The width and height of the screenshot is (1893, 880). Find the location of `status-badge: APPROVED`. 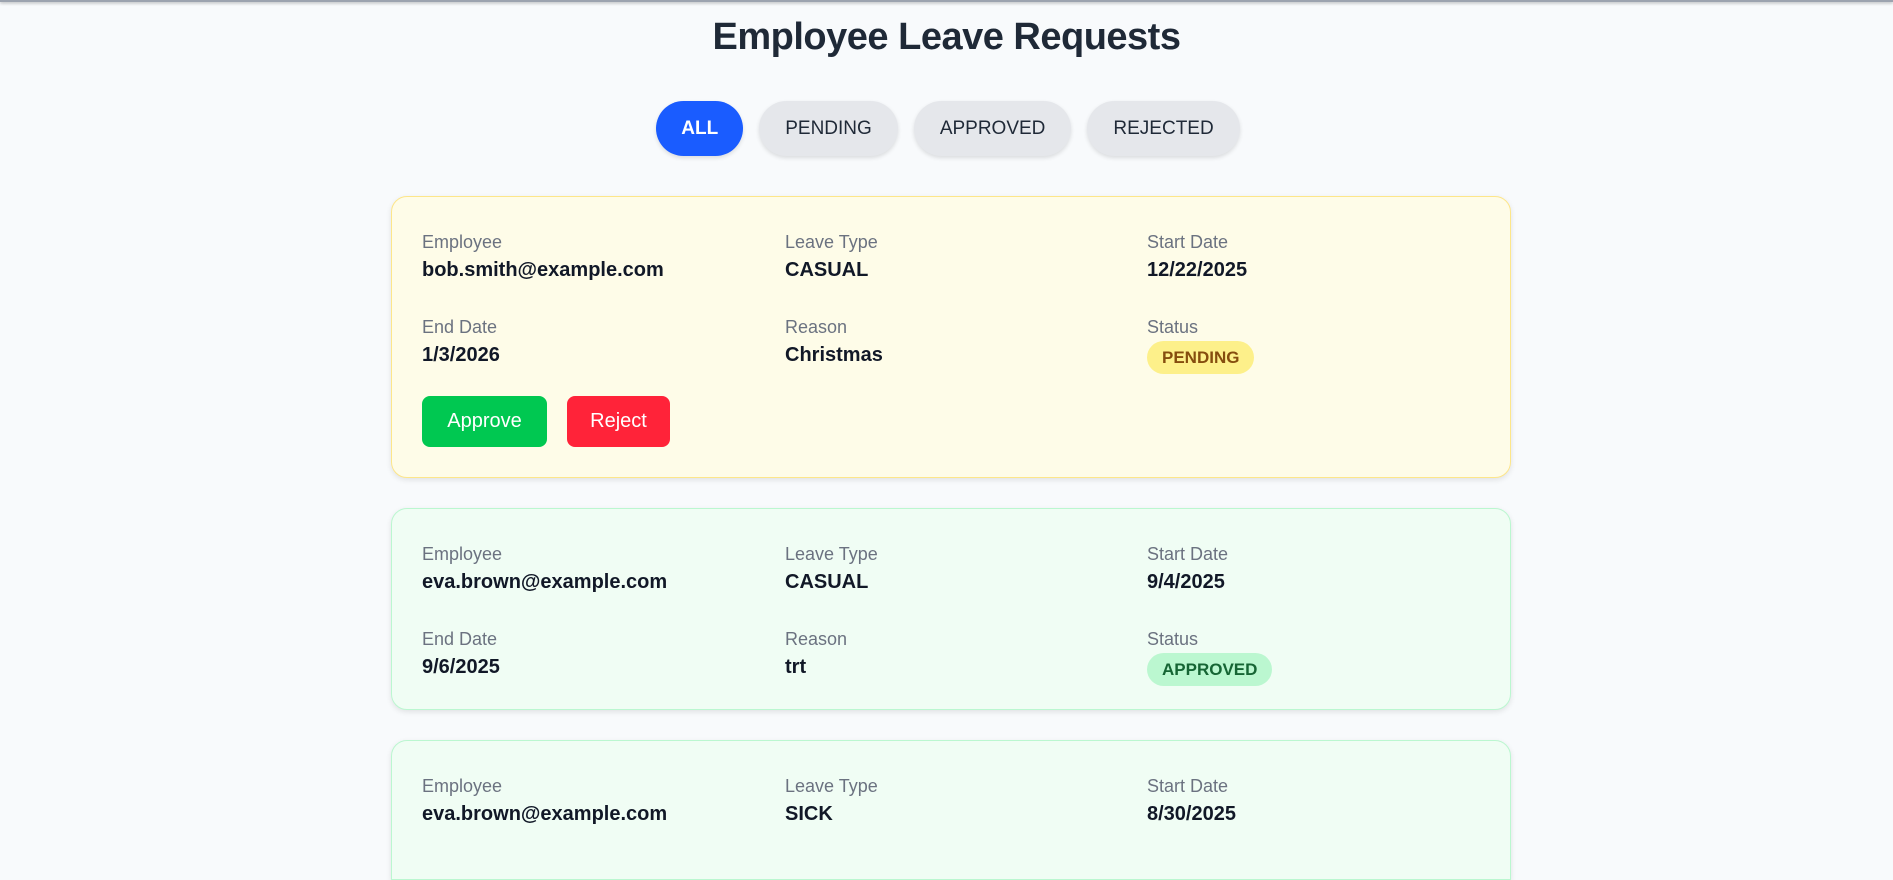

status-badge: APPROVED is located at coordinates (1210, 669).